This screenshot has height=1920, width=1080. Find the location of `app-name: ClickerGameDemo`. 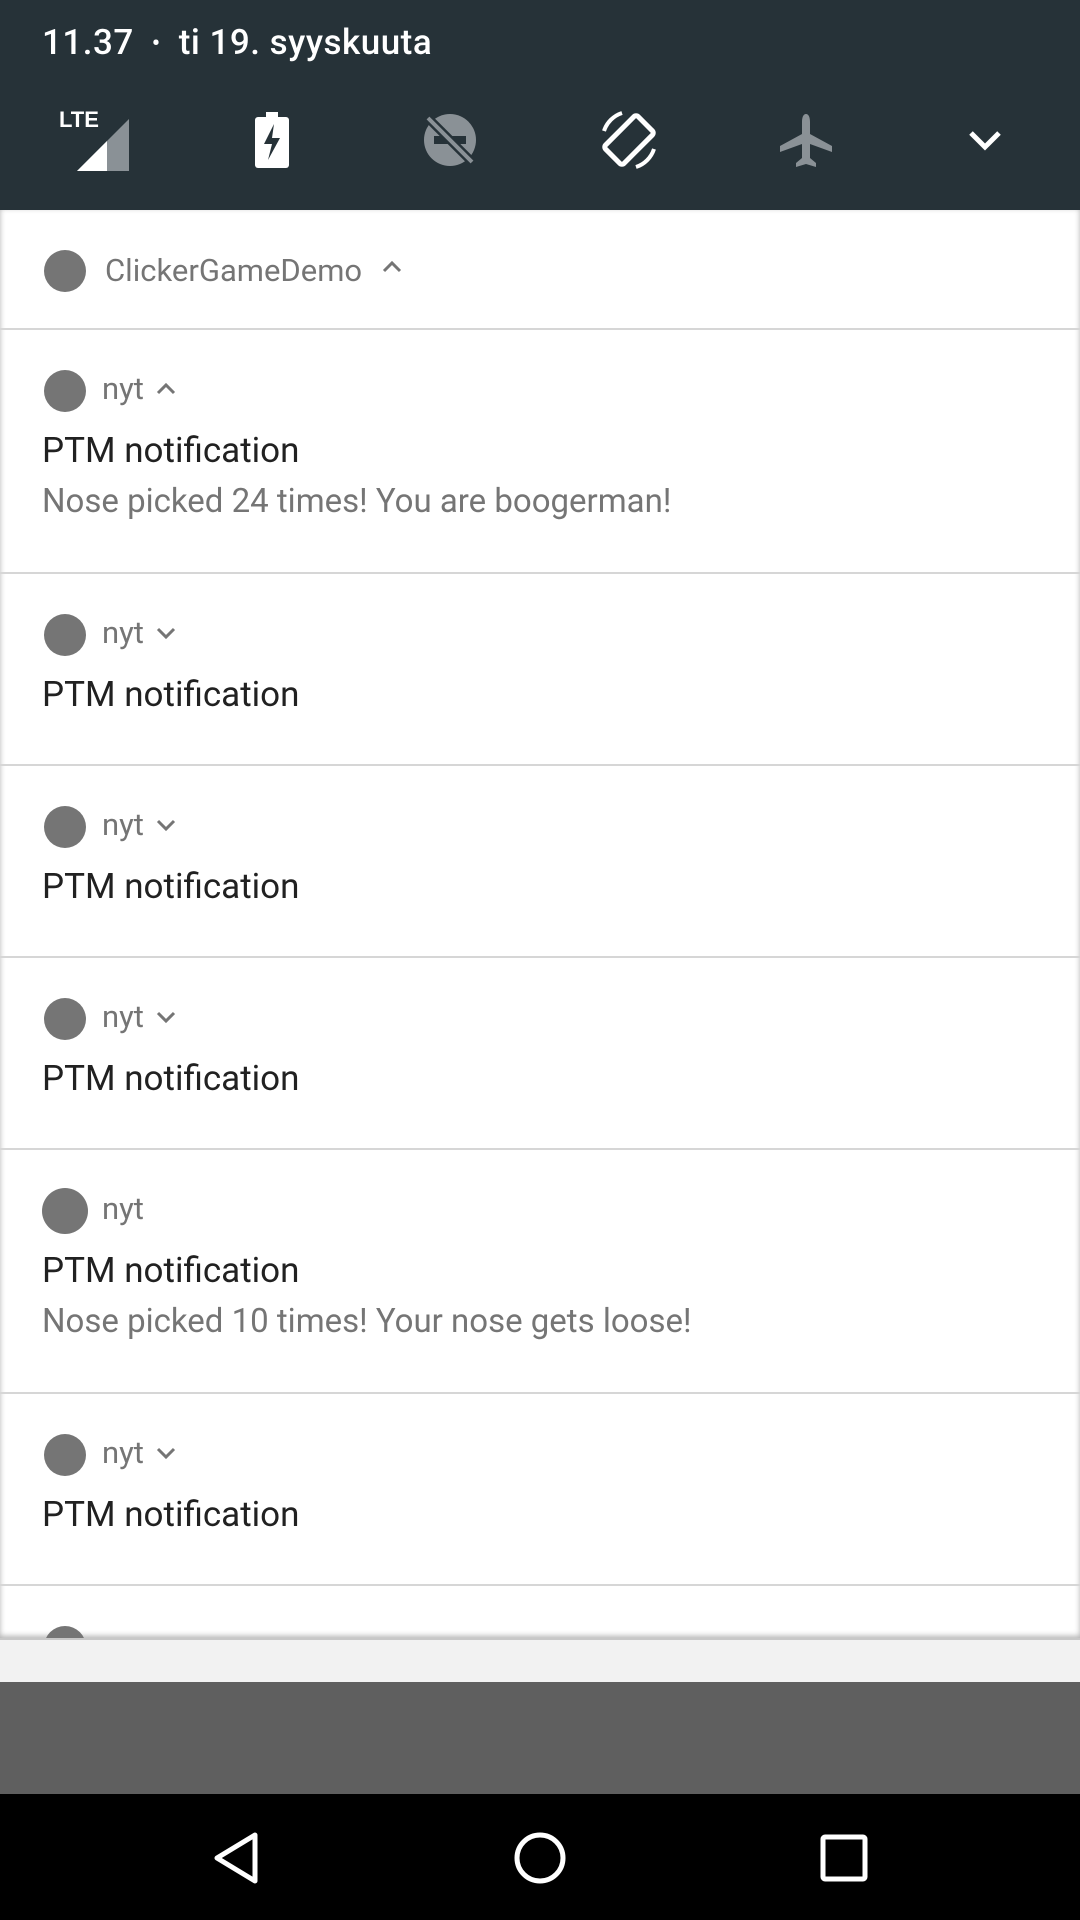

app-name: ClickerGameDemo is located at coordinates (234, 270).